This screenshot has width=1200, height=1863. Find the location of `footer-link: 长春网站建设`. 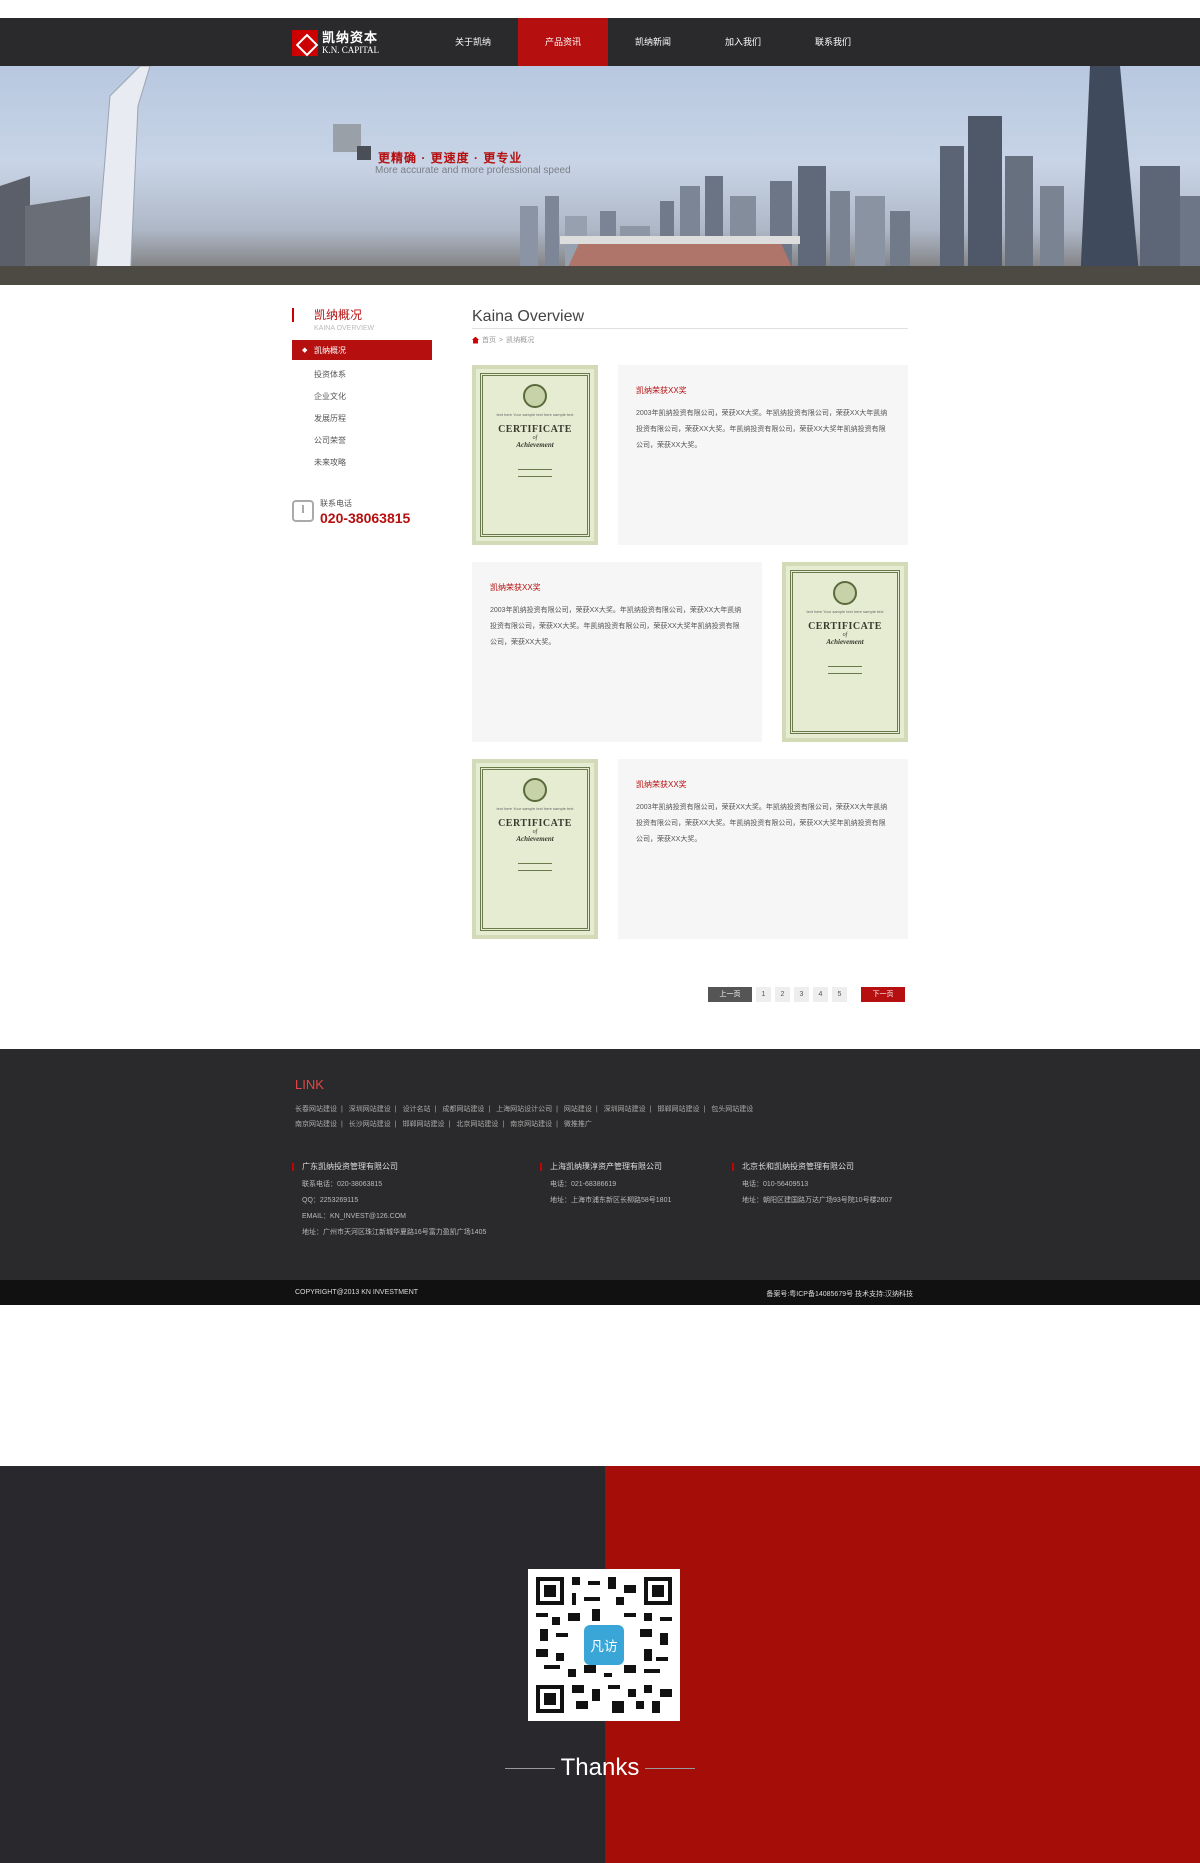

footer-link: 长春网站建设 is located at coordinates (316, 1109).